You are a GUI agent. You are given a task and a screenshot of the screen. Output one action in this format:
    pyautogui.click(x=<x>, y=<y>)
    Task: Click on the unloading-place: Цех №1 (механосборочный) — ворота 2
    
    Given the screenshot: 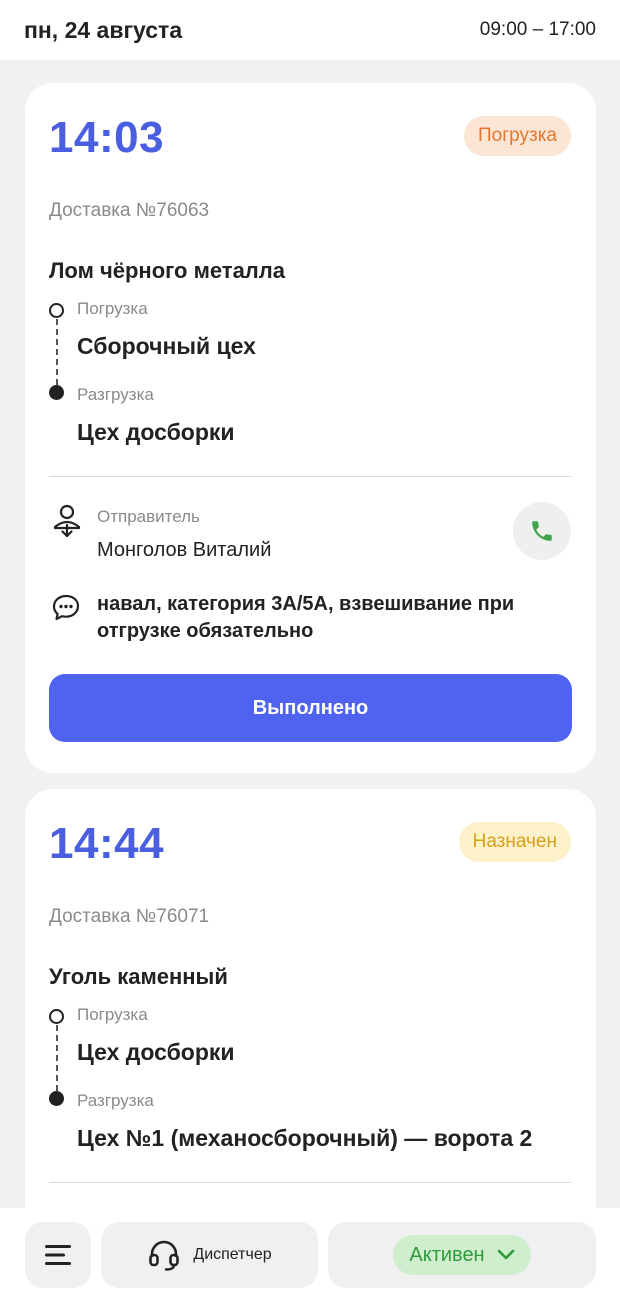 What is the action you would take?
    pyautogui.click(x=305, y=1138)
    